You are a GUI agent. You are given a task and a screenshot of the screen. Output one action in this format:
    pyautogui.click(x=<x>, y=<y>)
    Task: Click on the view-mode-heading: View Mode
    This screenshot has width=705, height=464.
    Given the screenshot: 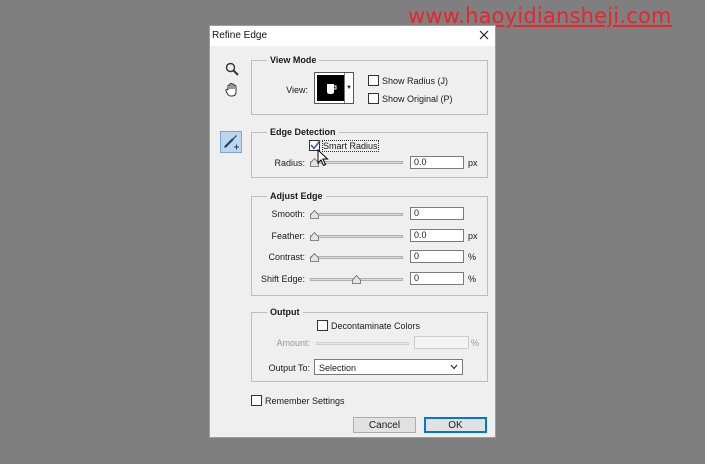 What is the action you would take?
    pyautogui.click(x=293, y=60)
    